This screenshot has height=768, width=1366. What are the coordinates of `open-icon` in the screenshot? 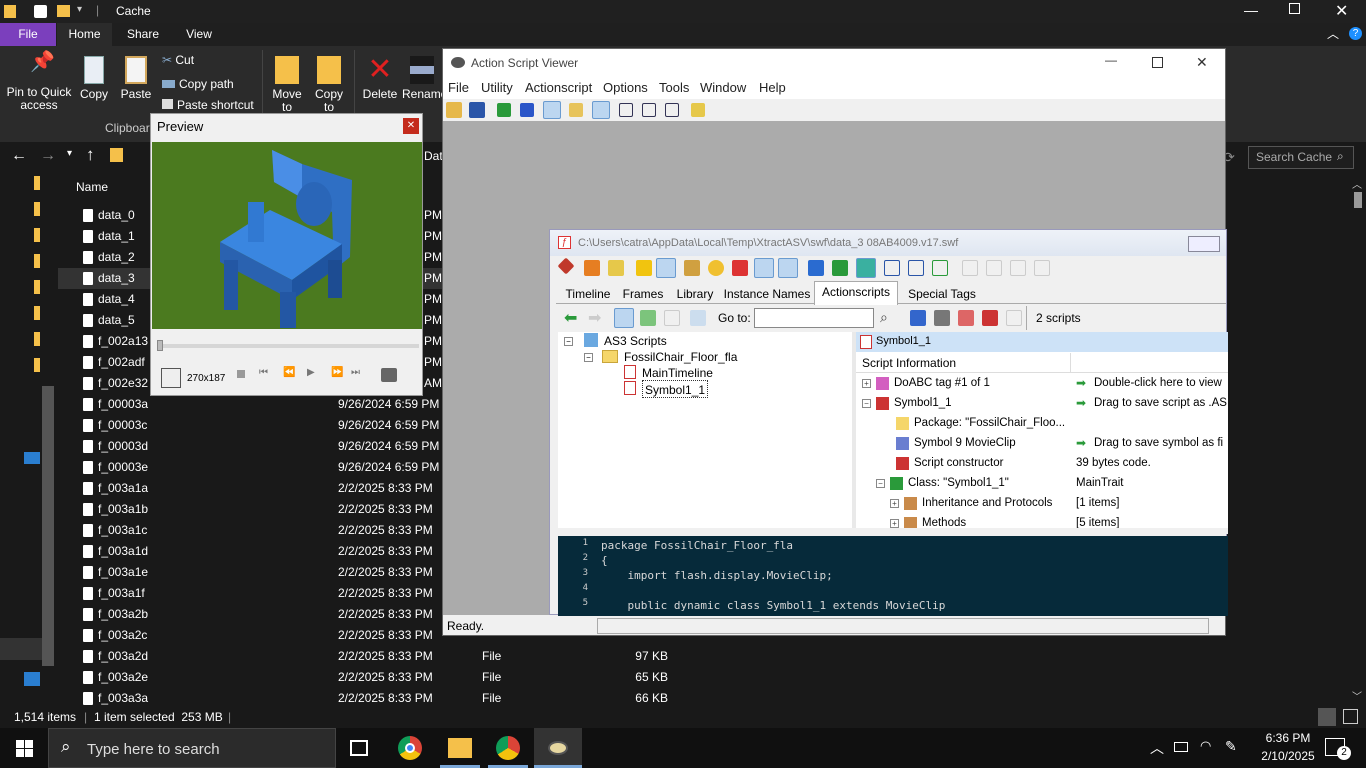 It's located at (454, 110).